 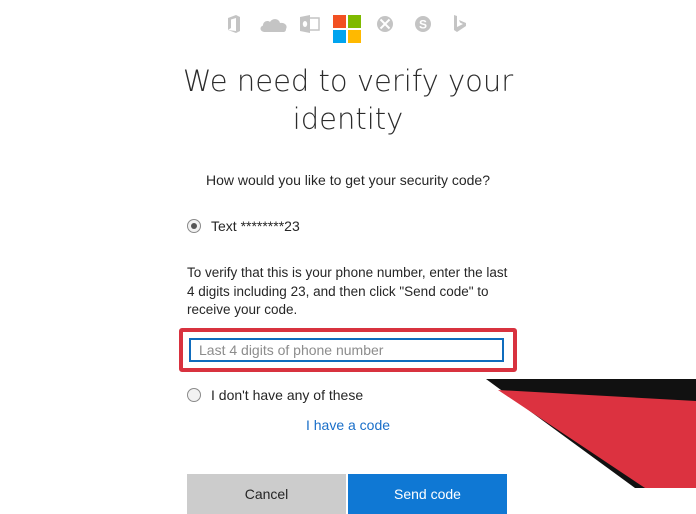 What do you see at coordinates (273, 25) in the screenshot?
I see `onedrive-icon` at bounding box center [273, 25].